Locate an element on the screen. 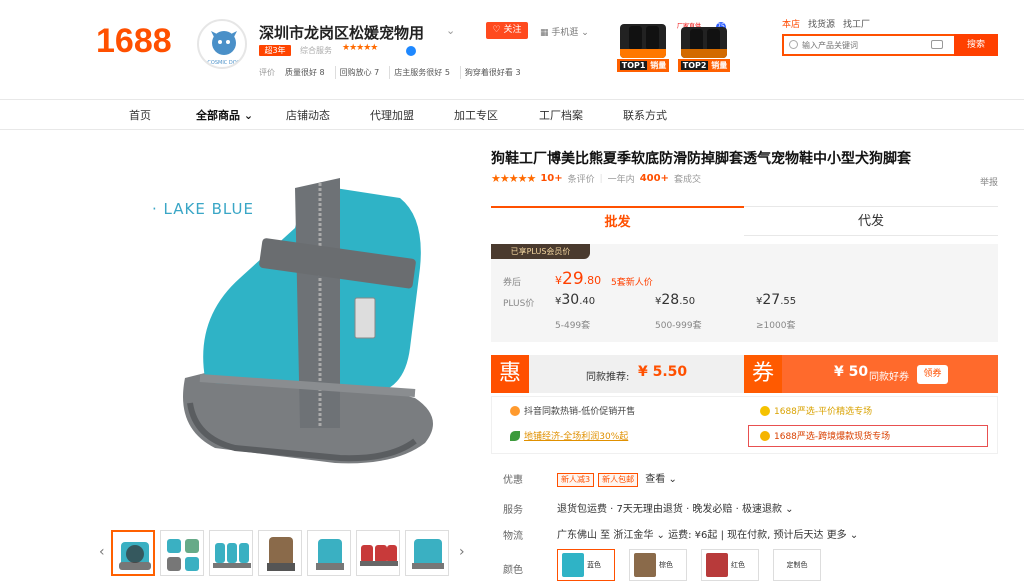  search-tab-factory: 找工厂 is located at coordinates (856, 23).